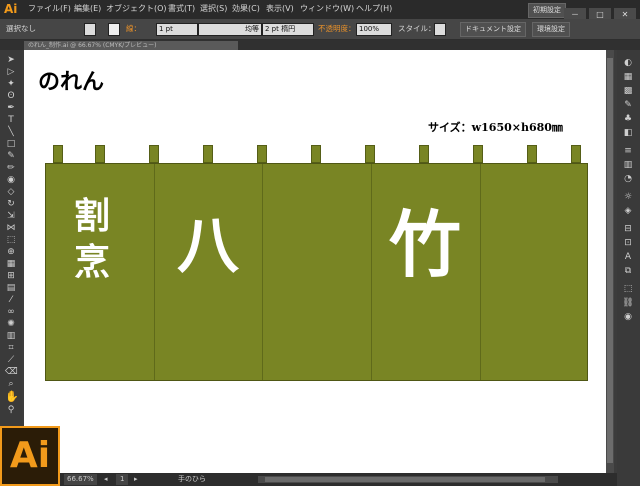 Image resolution: width=640 pixels, height=486 pixels. I want to click on vertical-scrollbar-thumb, so click(610, 260).